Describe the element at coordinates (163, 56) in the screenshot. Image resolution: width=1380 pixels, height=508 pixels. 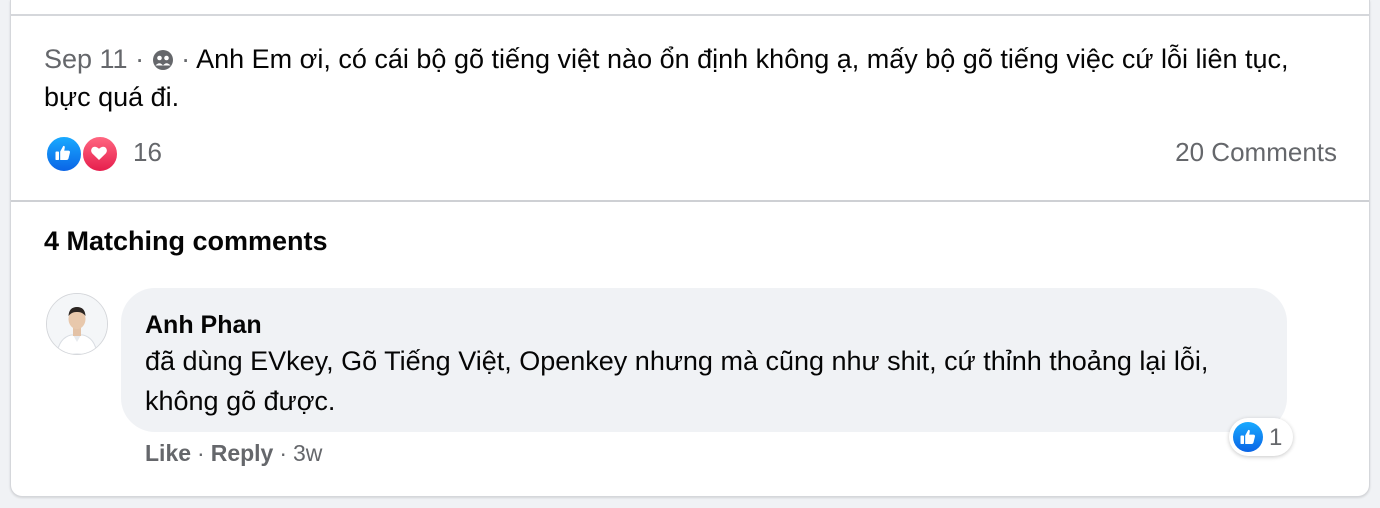
I see `friends-group-icon` at that location.